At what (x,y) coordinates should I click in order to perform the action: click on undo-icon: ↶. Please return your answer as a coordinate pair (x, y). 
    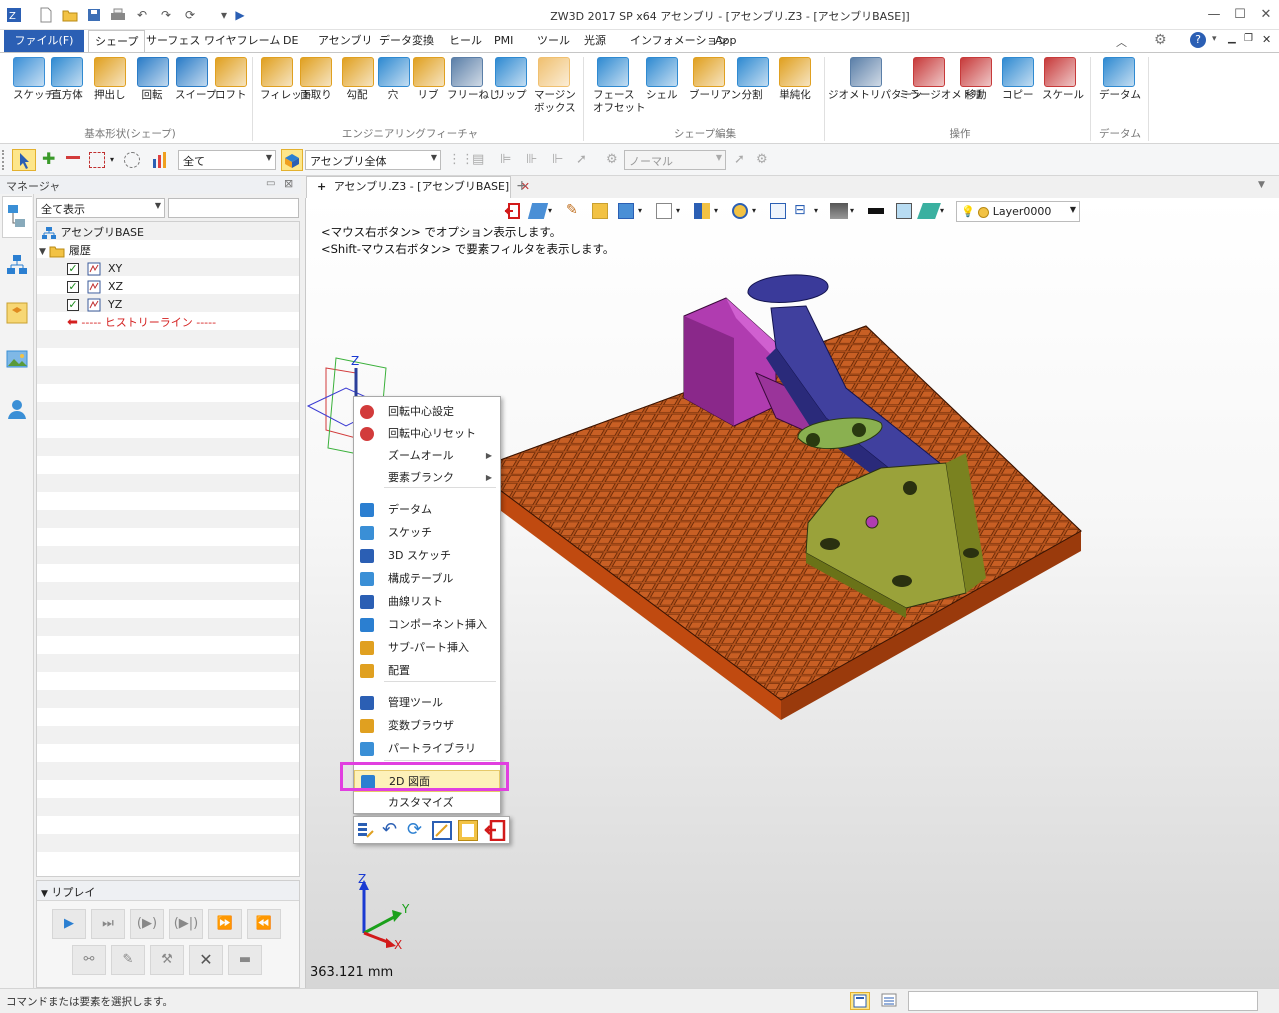
    Looking at the image, I should click on (389, 829).